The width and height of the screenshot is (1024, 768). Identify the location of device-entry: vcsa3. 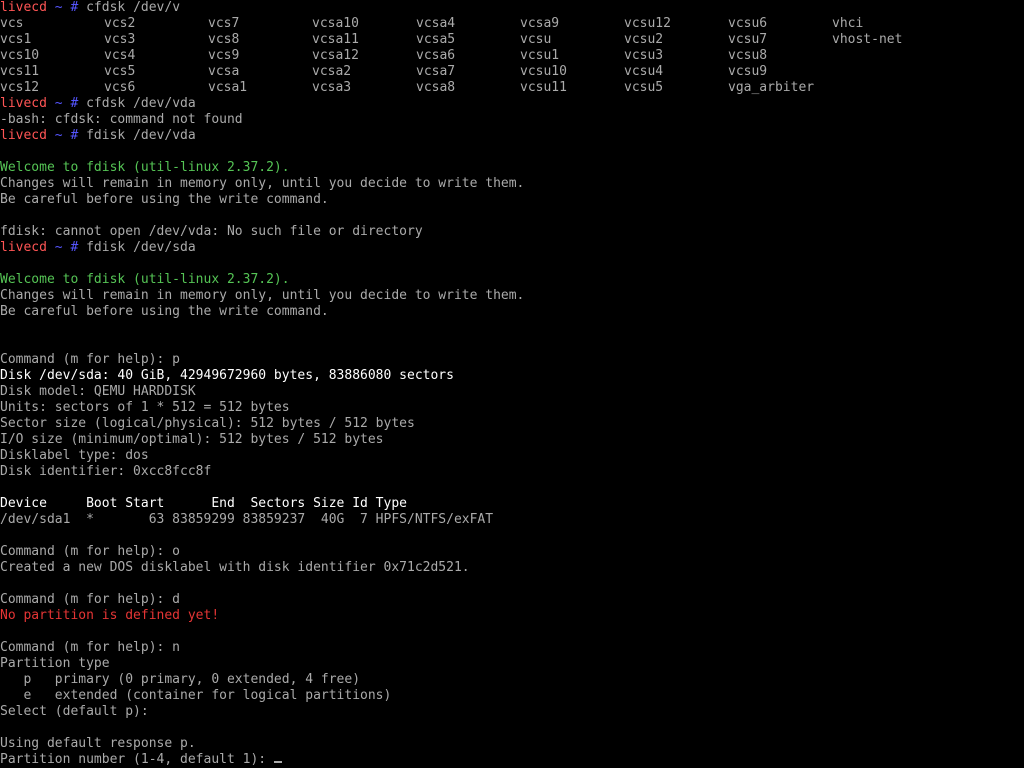
(332, 87).